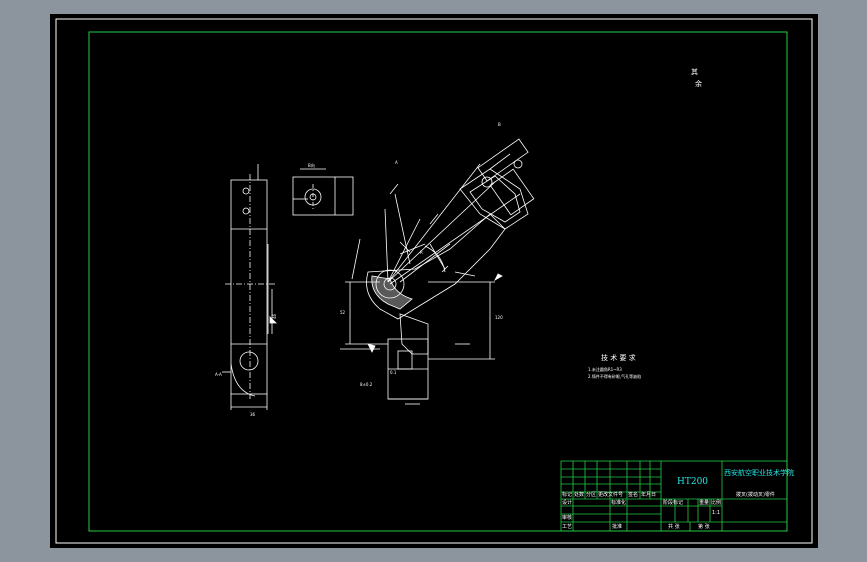 This screenshot has height=562, width=867. Describe the element at coordinates (499, 124) in the screenshot. I see `main-dim-5: B` at that location.